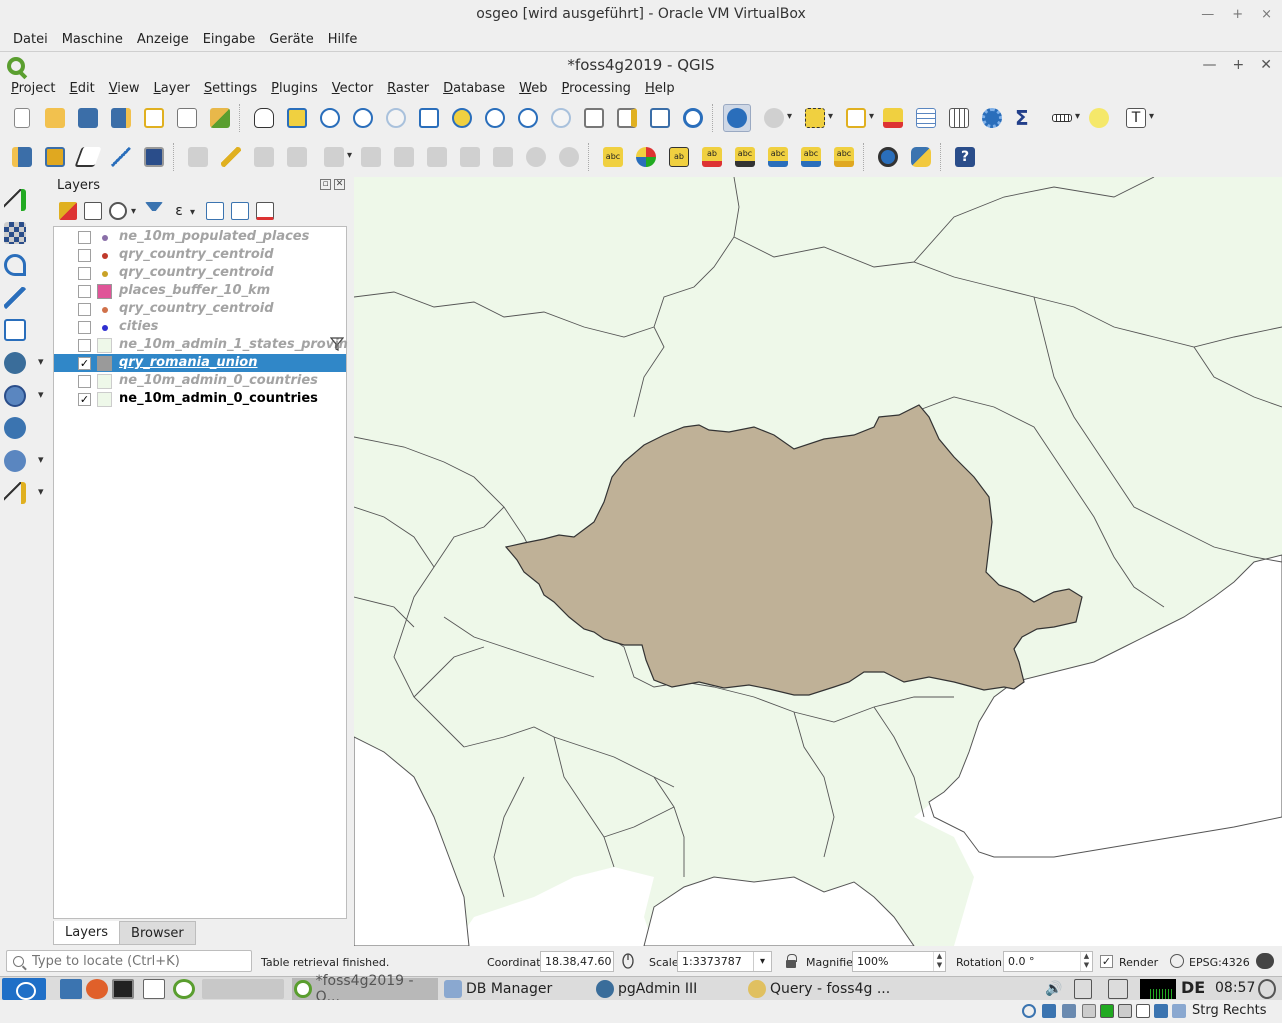  I want to click on save-as-button, so click(121, 118).